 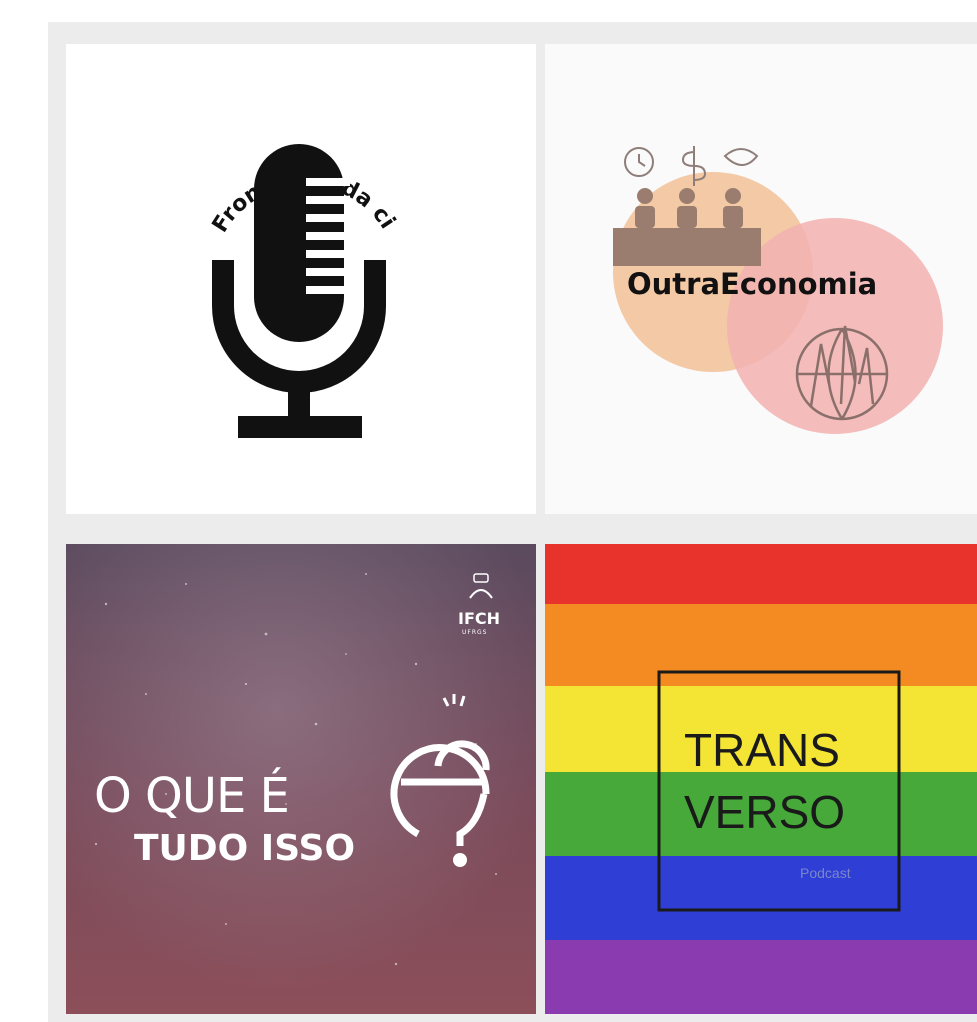 I want to click on o-que-e-text: O QUE É, so click(x=191, y=795).